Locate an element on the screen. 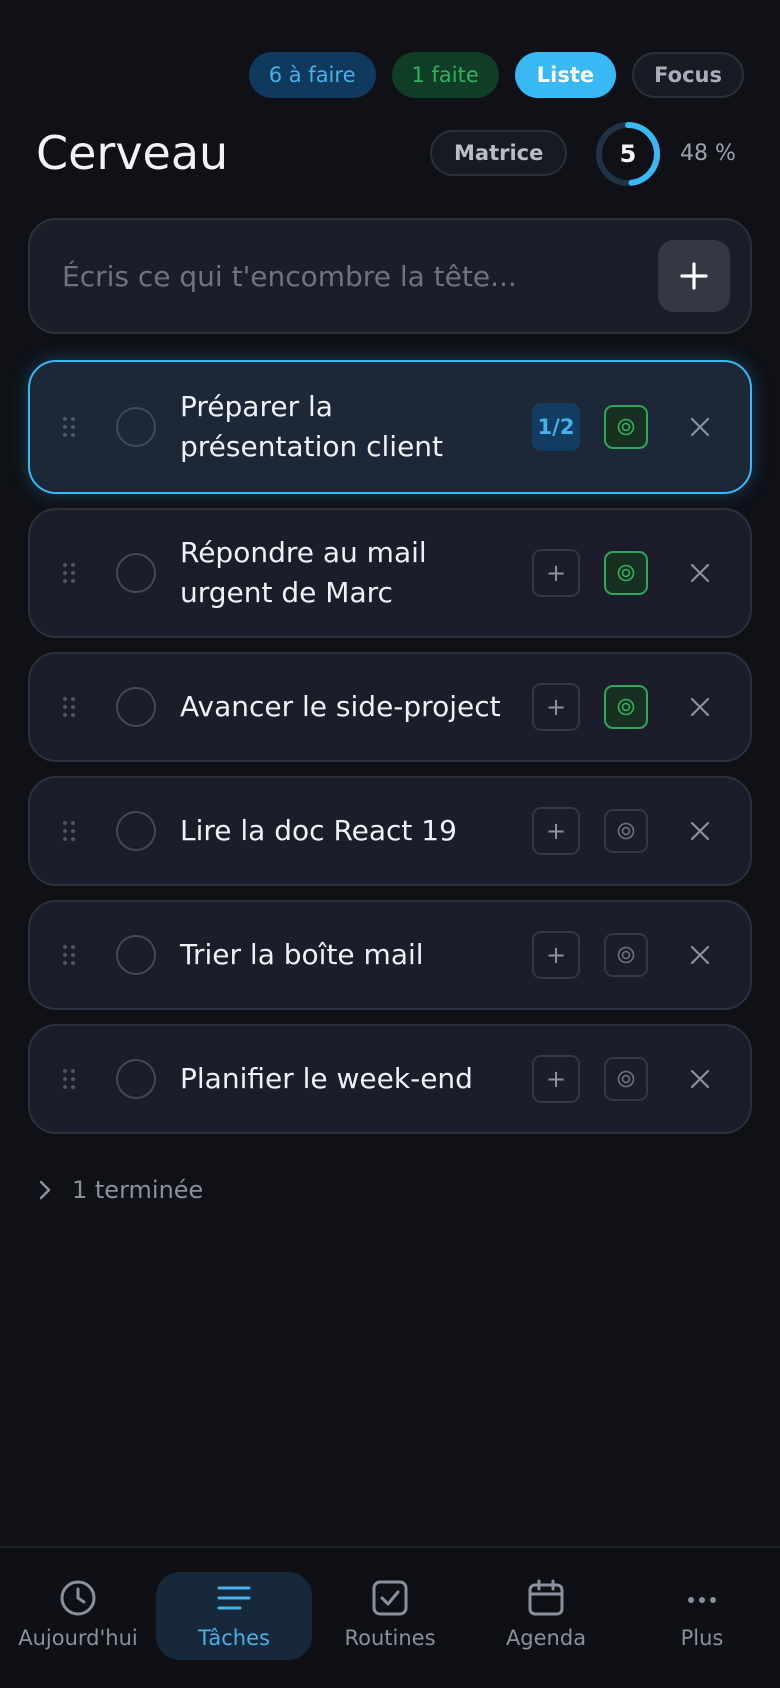 This screenshot has width=780, height=1688. clock-icon is located at coordinates (78, 1598).